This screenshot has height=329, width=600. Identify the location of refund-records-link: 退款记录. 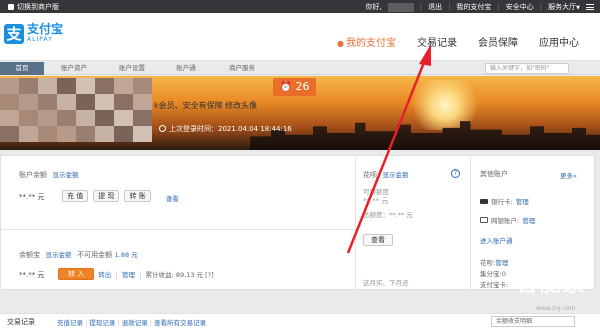
(135, 323).